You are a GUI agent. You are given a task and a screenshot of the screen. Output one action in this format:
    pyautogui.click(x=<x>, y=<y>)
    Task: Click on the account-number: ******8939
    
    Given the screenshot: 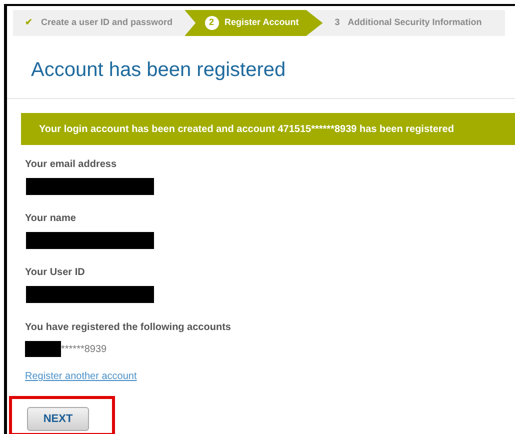 What is the action you would take?
    pyautogui.click(x=84, y=349)
    